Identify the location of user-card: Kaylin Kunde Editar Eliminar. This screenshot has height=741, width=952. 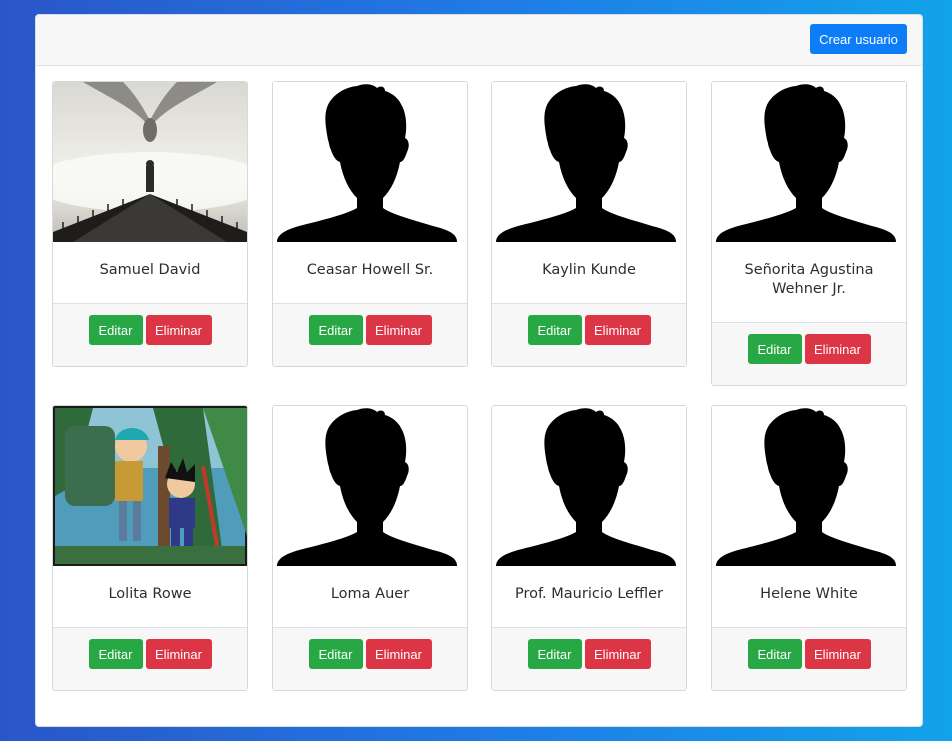
(589, 224).